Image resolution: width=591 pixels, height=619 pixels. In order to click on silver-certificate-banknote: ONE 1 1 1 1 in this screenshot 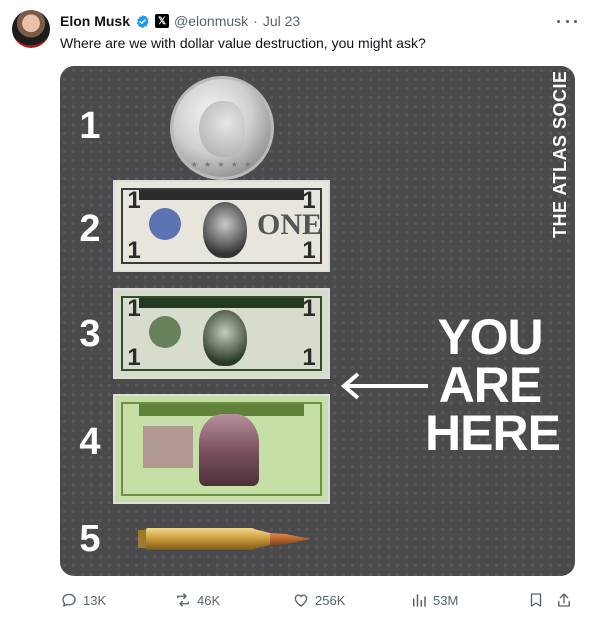, I will do `click(221, 226)`.